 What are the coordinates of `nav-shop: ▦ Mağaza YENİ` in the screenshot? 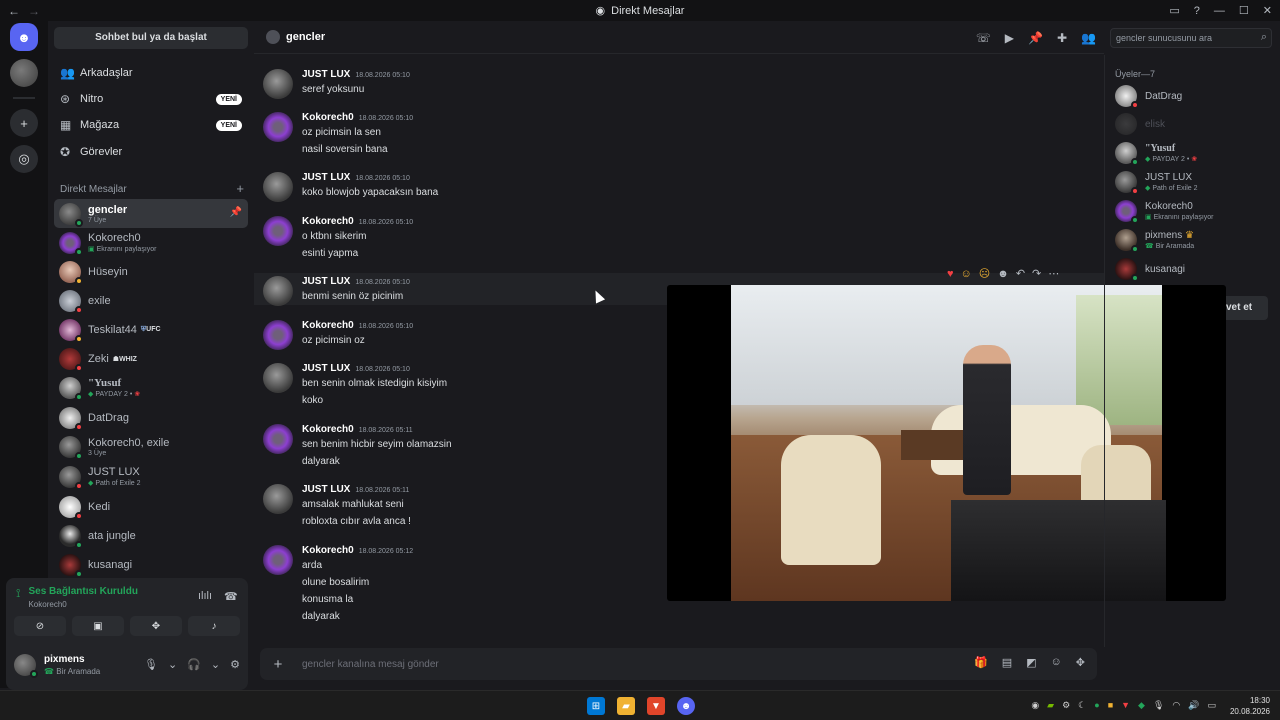 It's located at (151, 125).